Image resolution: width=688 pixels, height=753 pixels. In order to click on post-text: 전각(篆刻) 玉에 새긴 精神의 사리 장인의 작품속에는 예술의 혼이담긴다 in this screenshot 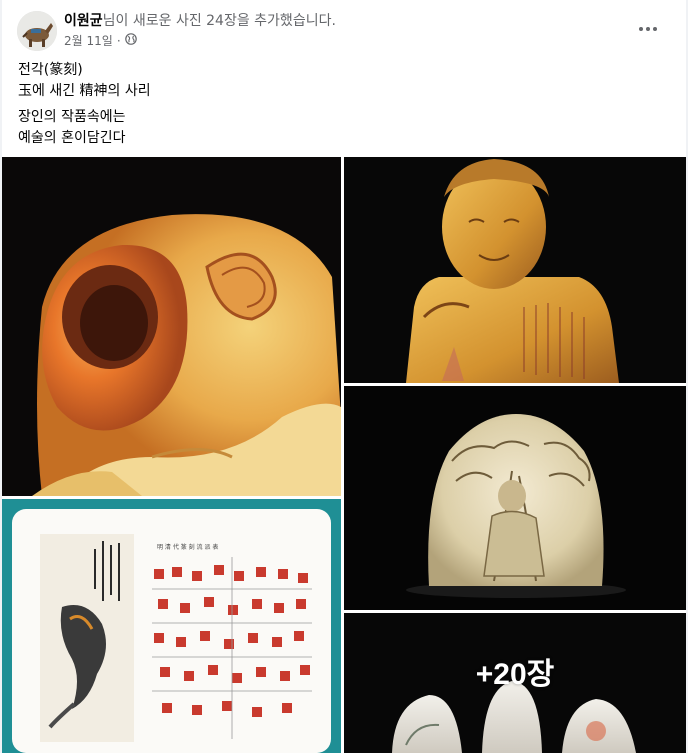, I will do `click(84, 104)`.